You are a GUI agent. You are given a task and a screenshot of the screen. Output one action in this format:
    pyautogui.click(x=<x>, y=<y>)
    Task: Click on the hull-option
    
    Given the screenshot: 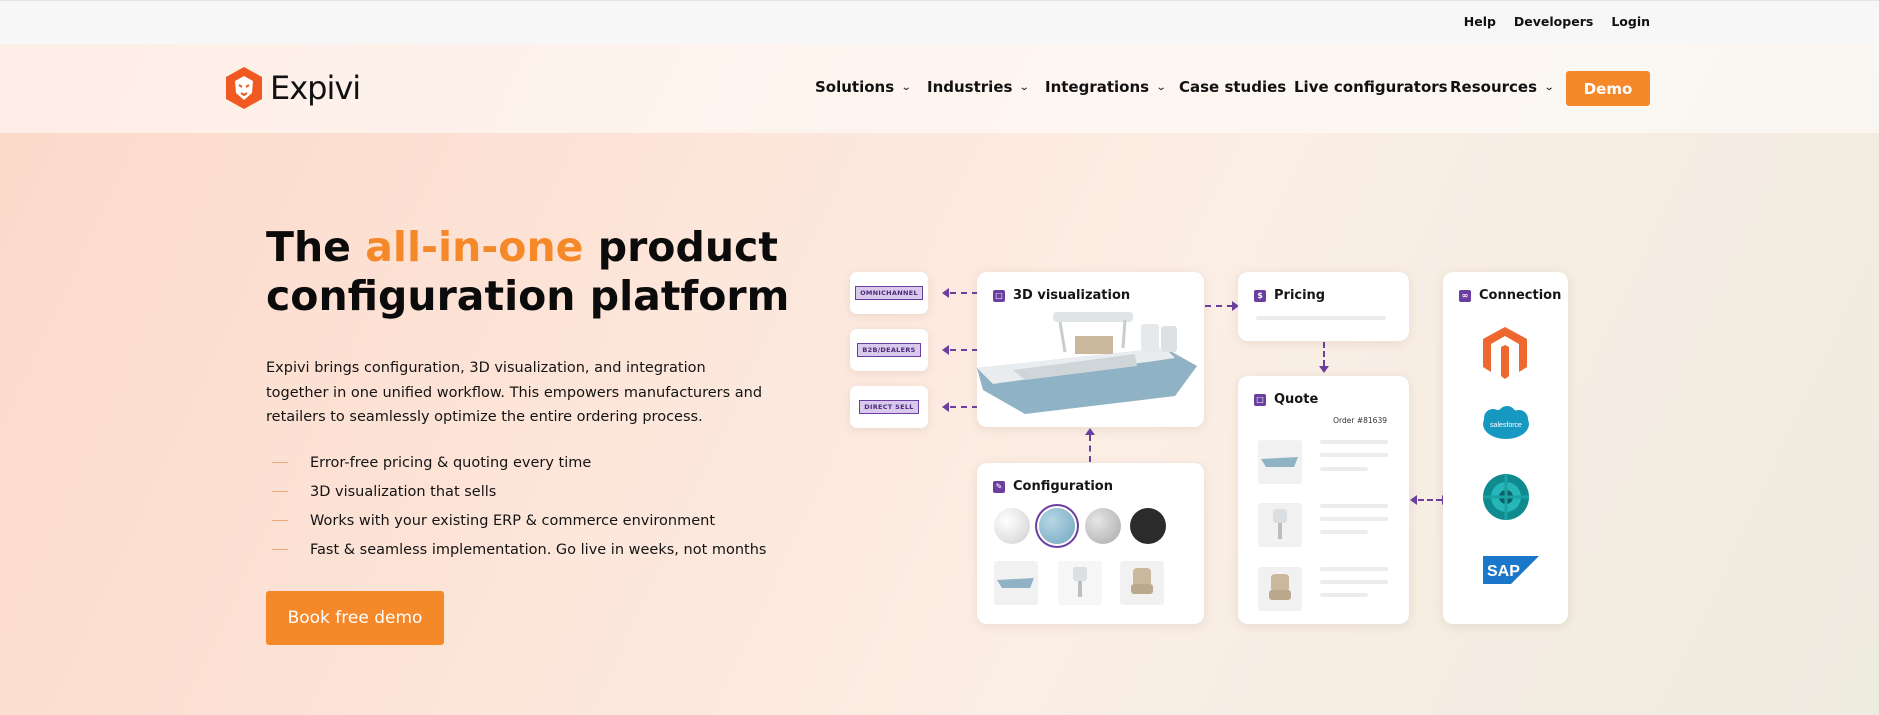 What is the action you would take?
    pyautogui.click(x=1016, y=583)
    